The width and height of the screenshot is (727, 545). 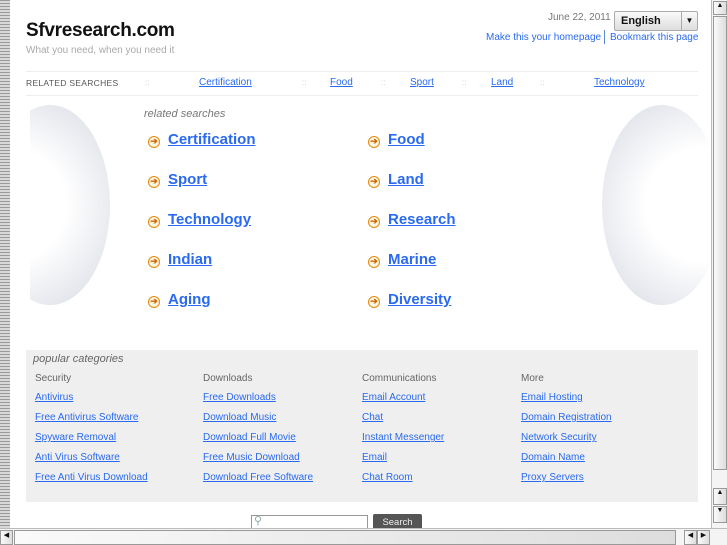 I want to click on category-link: Anti Virus Software, so click(x=77, y=457).